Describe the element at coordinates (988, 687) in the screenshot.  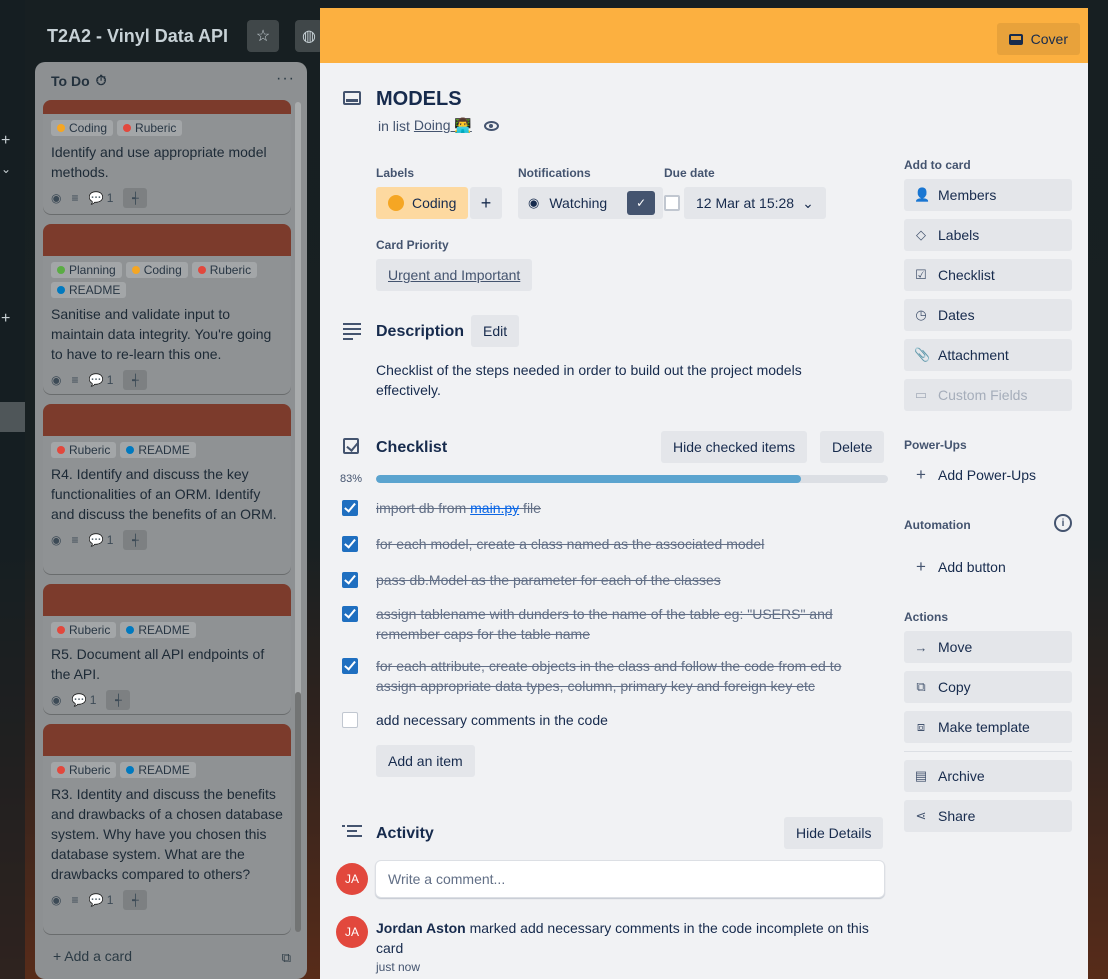
I see `copy-button: ⧉ Copy` at that location.